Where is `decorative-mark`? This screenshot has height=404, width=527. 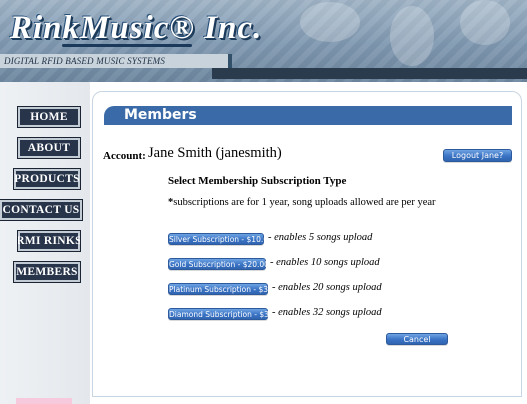
decorative-mark is located at coordinates (44, 401).